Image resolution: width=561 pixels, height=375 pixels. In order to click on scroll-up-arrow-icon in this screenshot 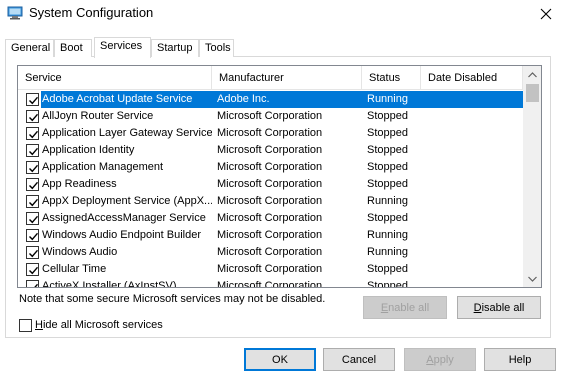, I will do `click(532, 75)`.